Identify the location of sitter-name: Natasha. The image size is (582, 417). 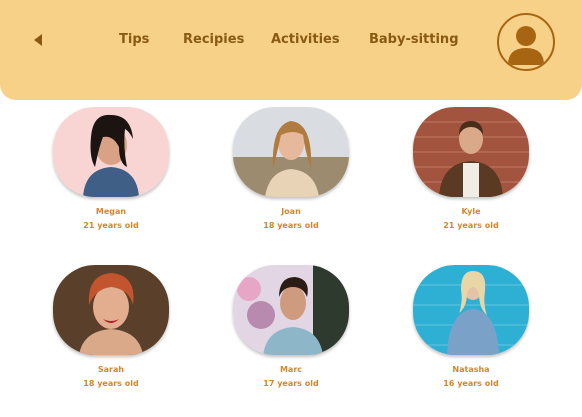
(471, 369).